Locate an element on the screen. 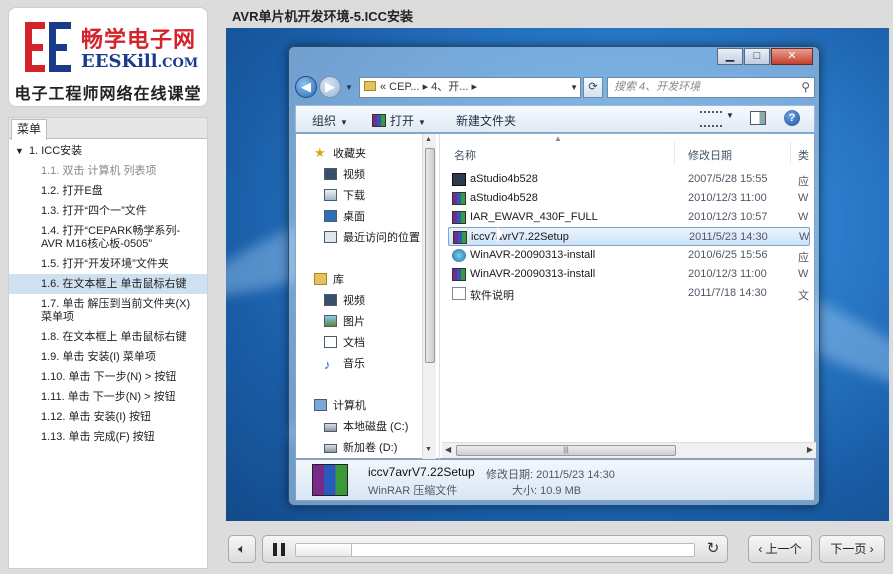 This screenshot has height=574, width=893. nav-lib-music: ♪ 音乐 is located at coordinates (344, 363).